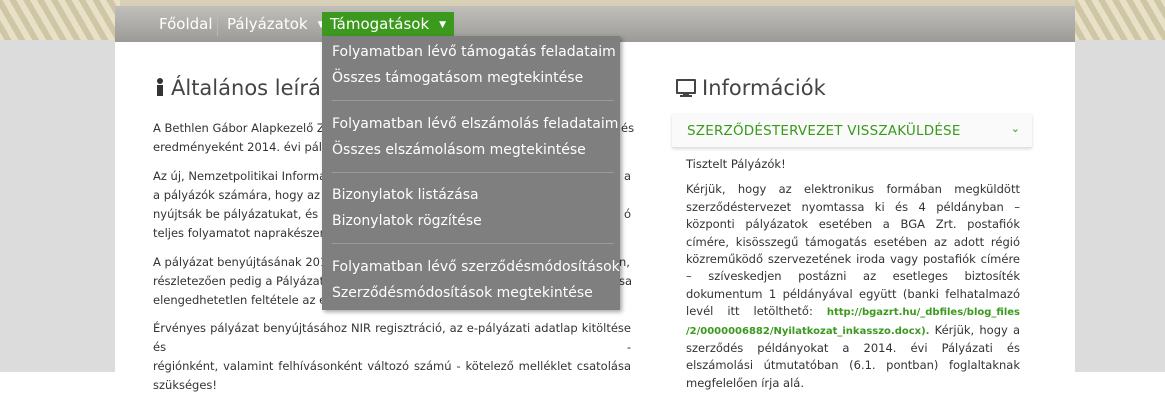 This screenshot has width=1165, height=395. Describe the element at coordinates (764, 88) in the screenshot. I see `section-title-text: Információk` at that location.